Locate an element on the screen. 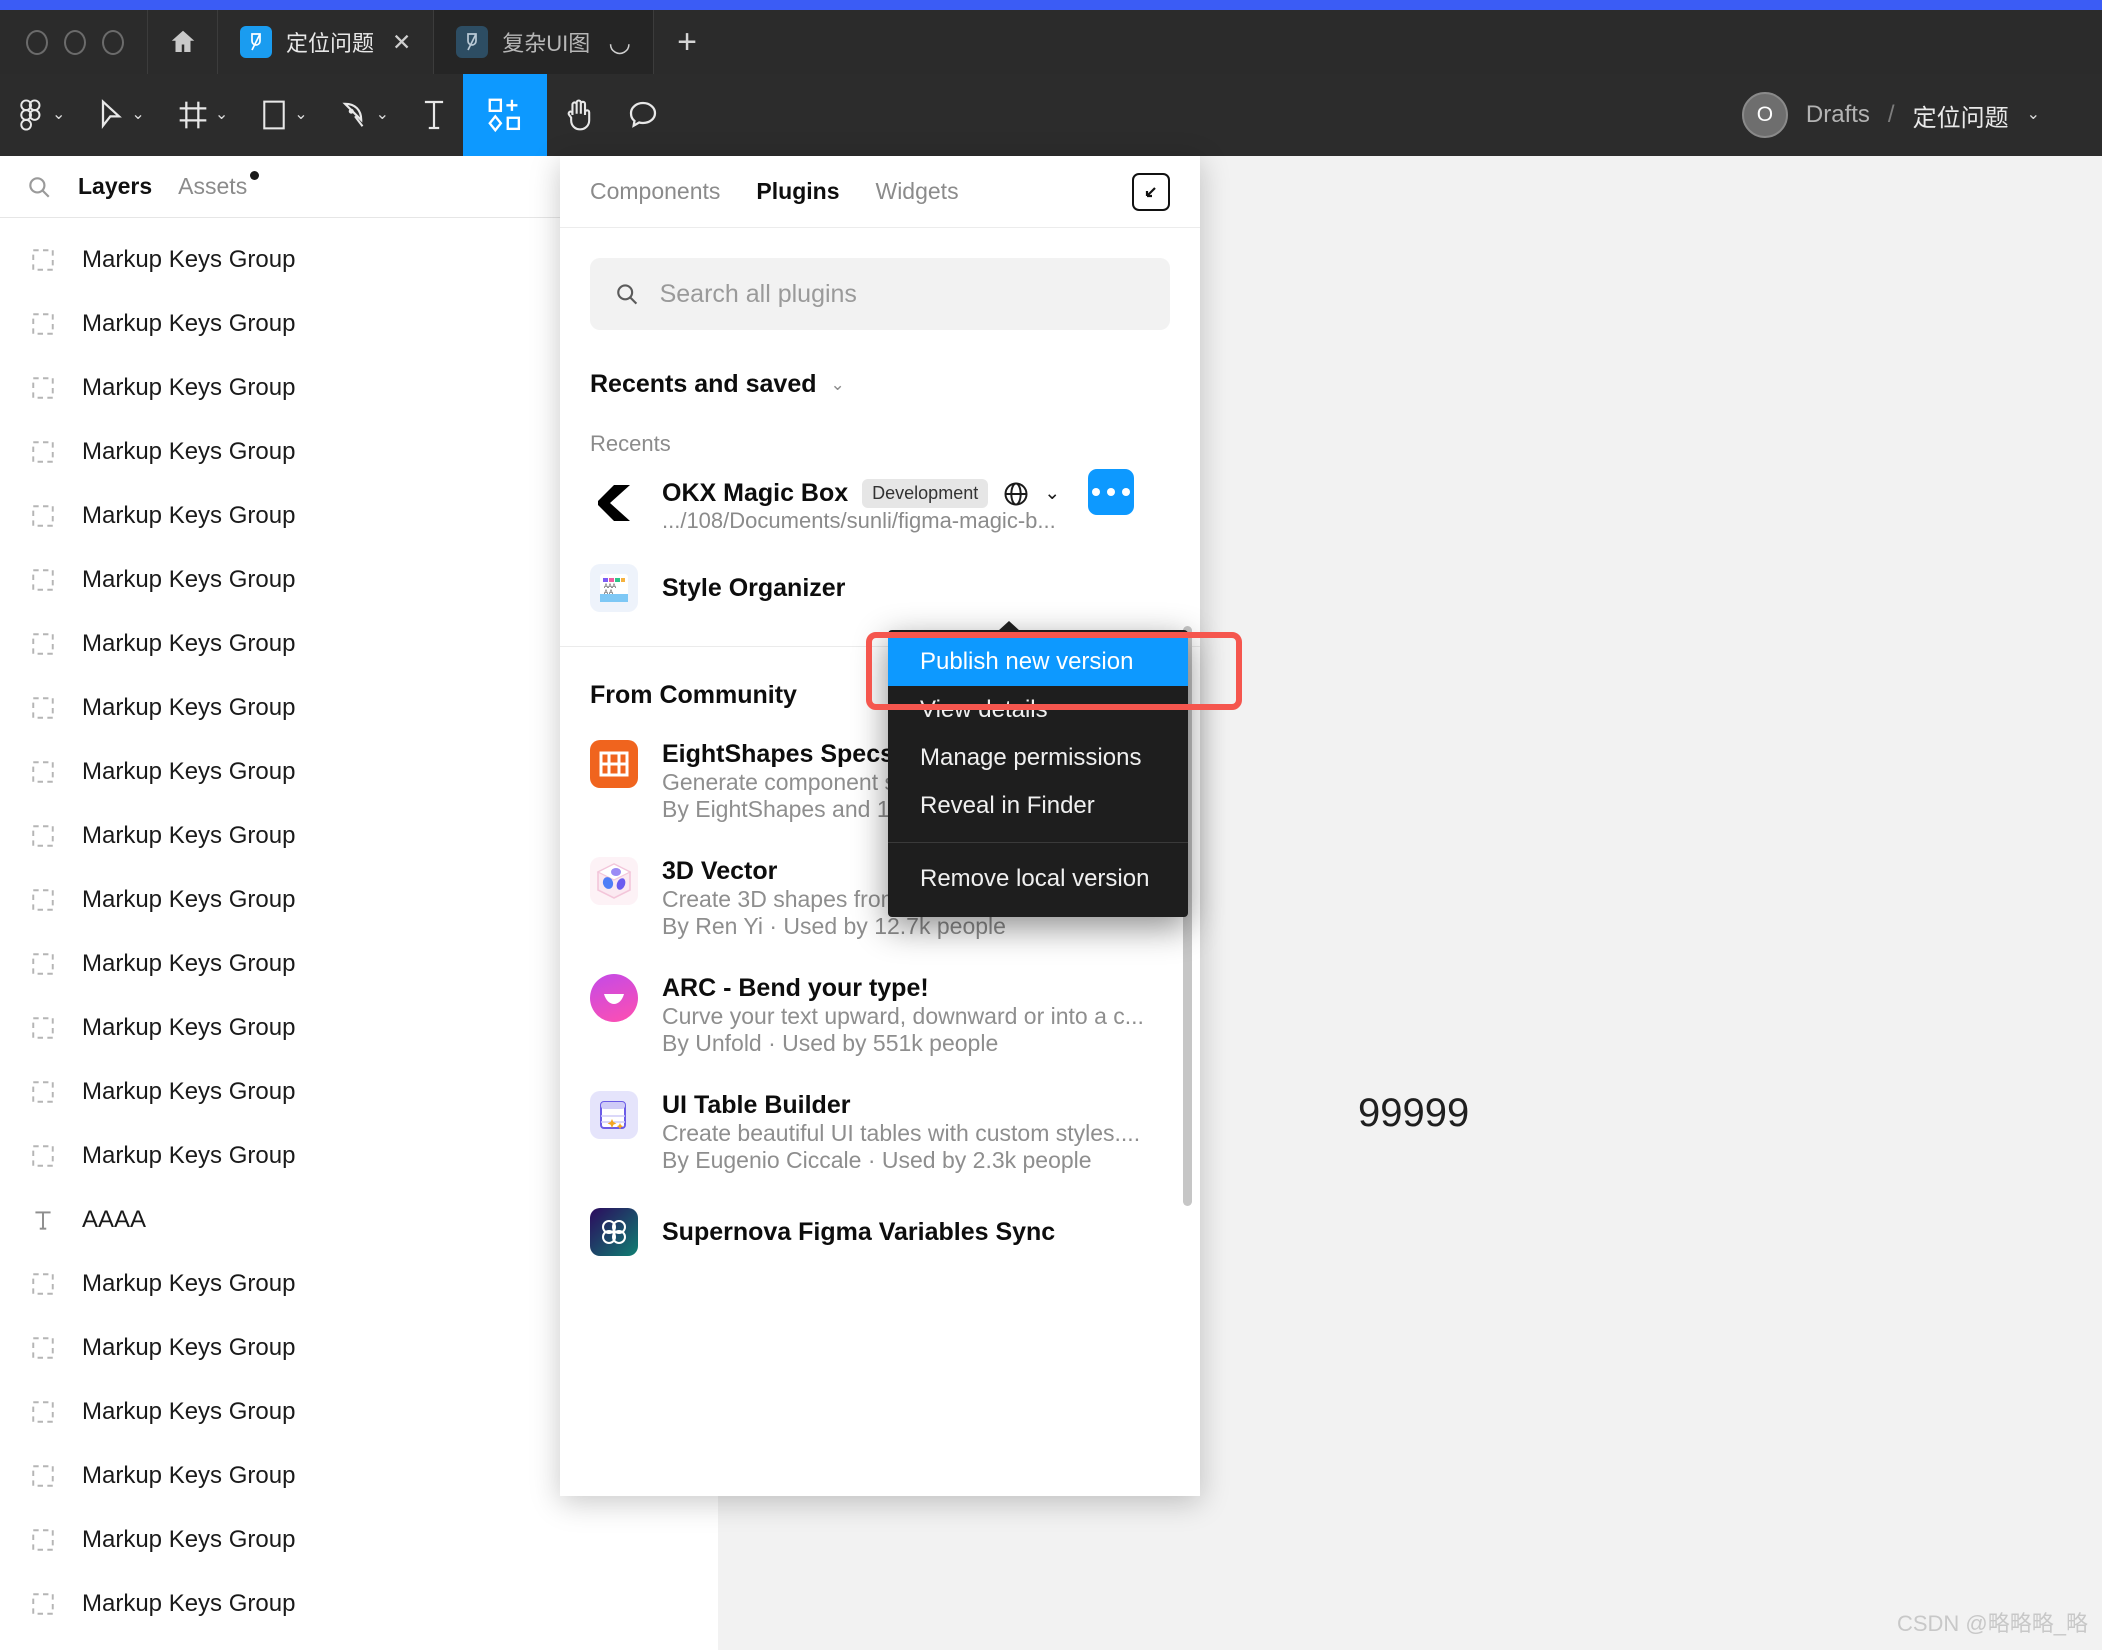 The image size is (2102, 1650). list-item: Supernova Figma Variables Sync is located at coordinates (880, 1215).